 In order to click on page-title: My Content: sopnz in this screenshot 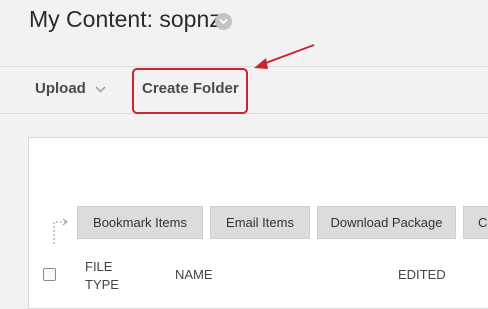, I will do `click(125, 19)`.